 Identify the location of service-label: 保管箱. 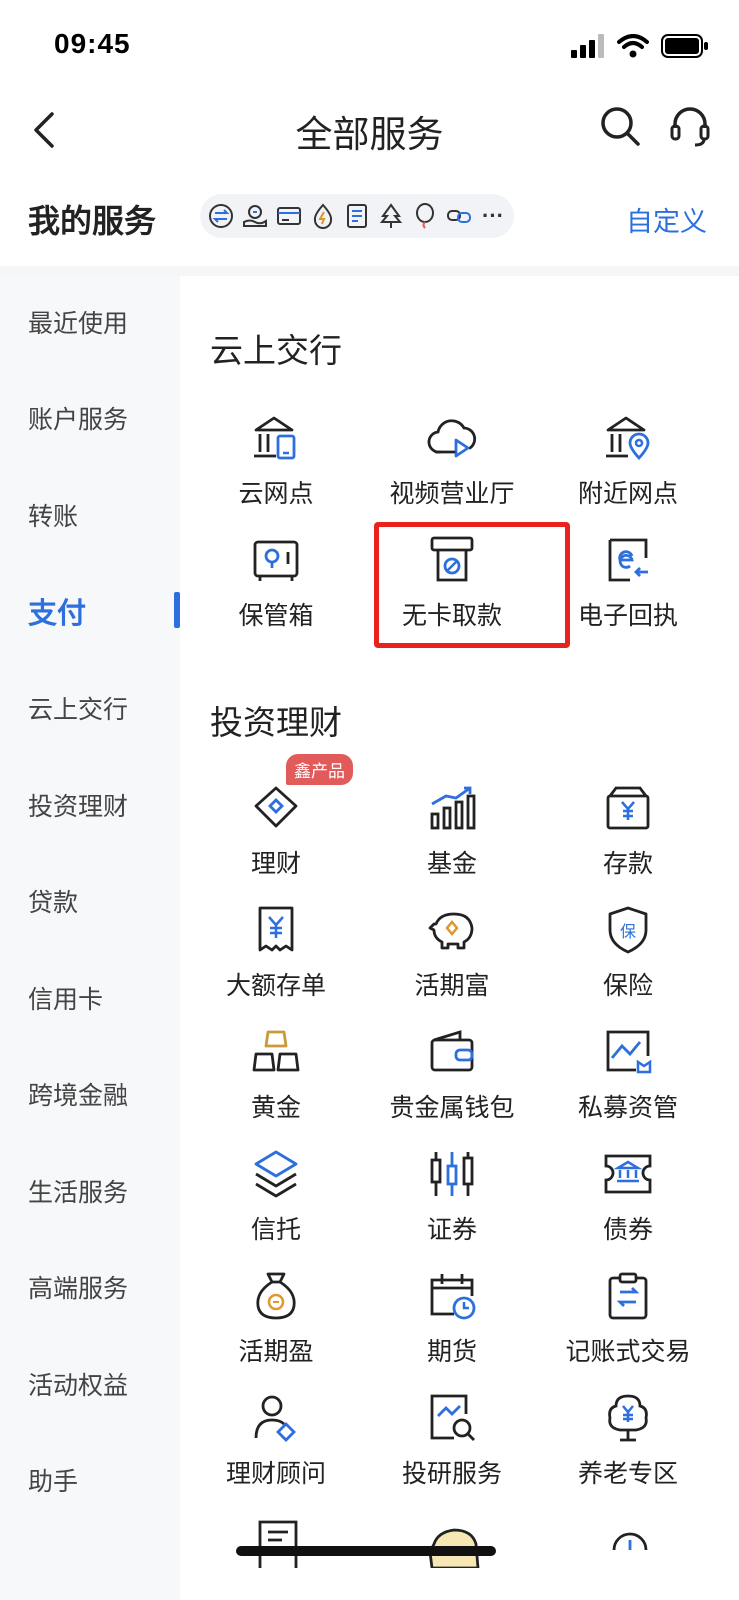
(276, 616).